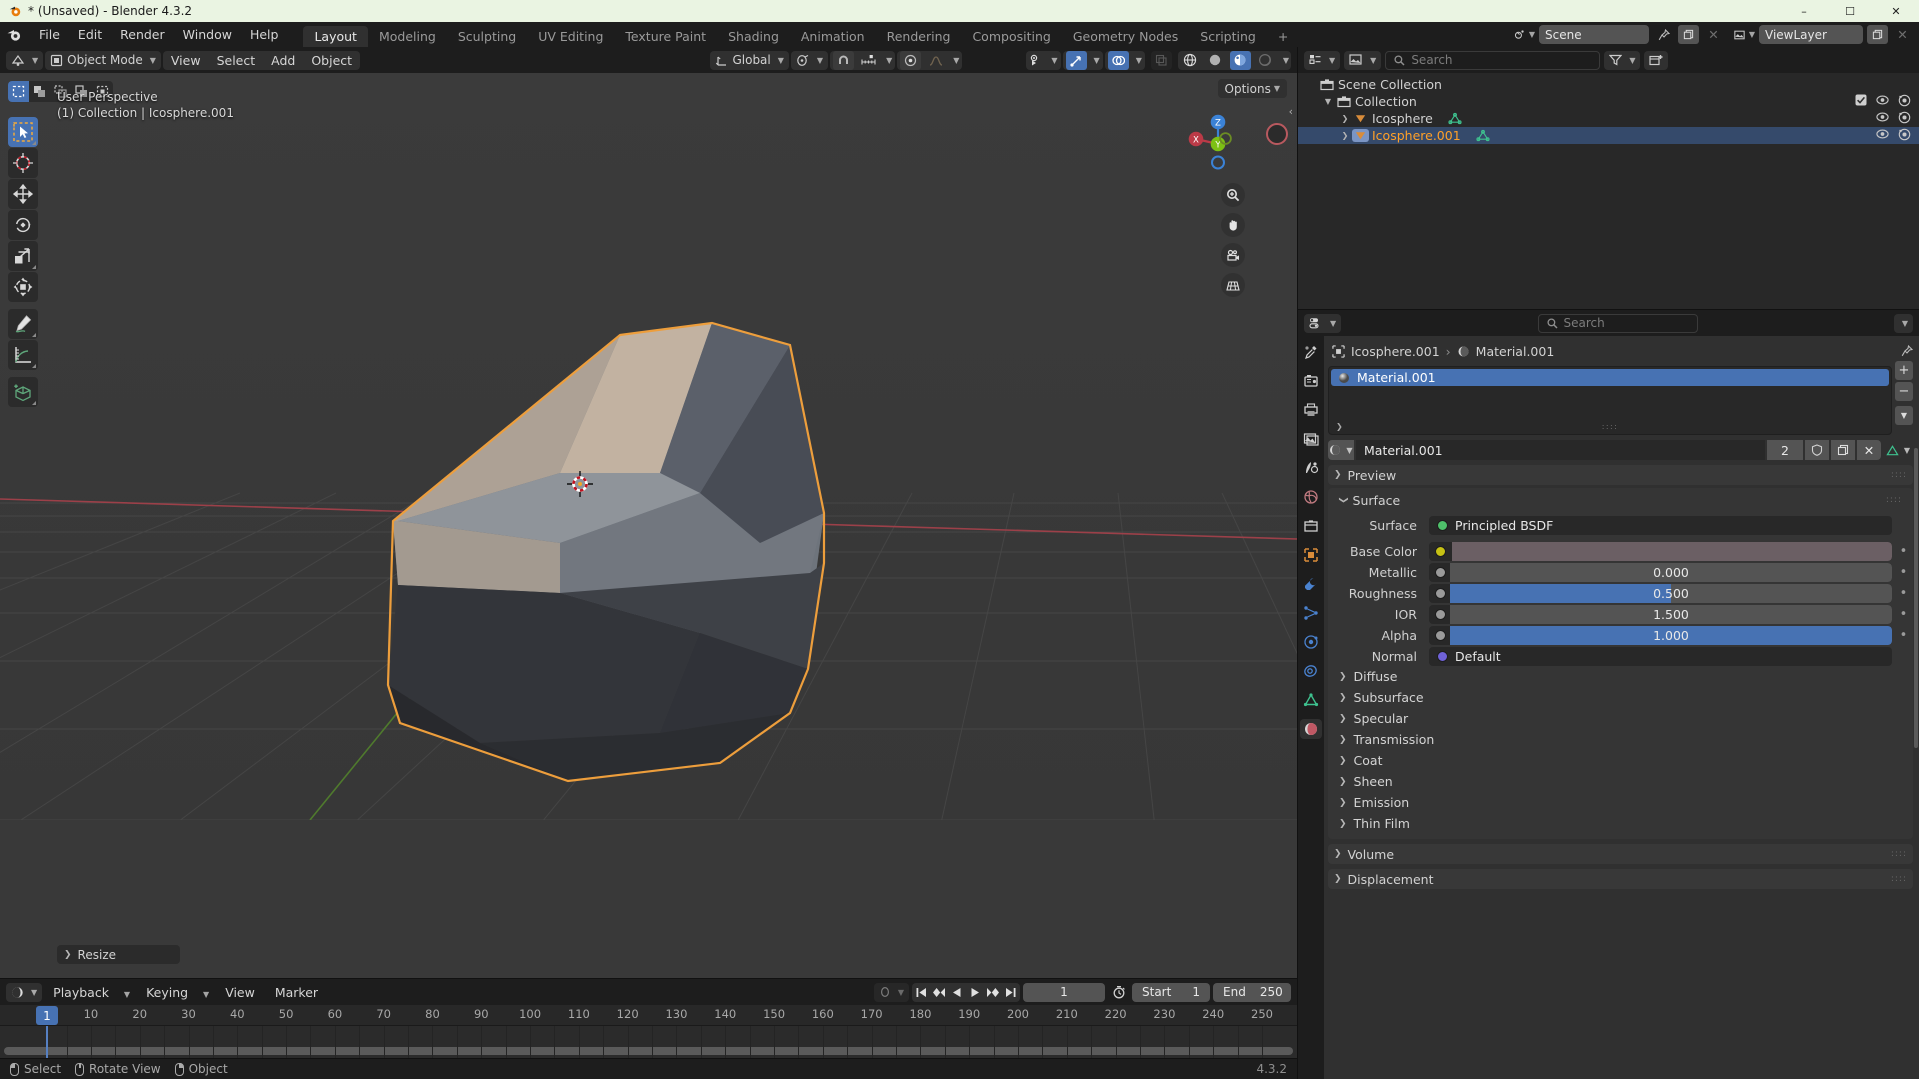 This screenshot has height=1079, width=1919. Describe the element at coordinates (1218, 144) in the screenshot. I see `navigation-gizmo: Z X Y` at that location.